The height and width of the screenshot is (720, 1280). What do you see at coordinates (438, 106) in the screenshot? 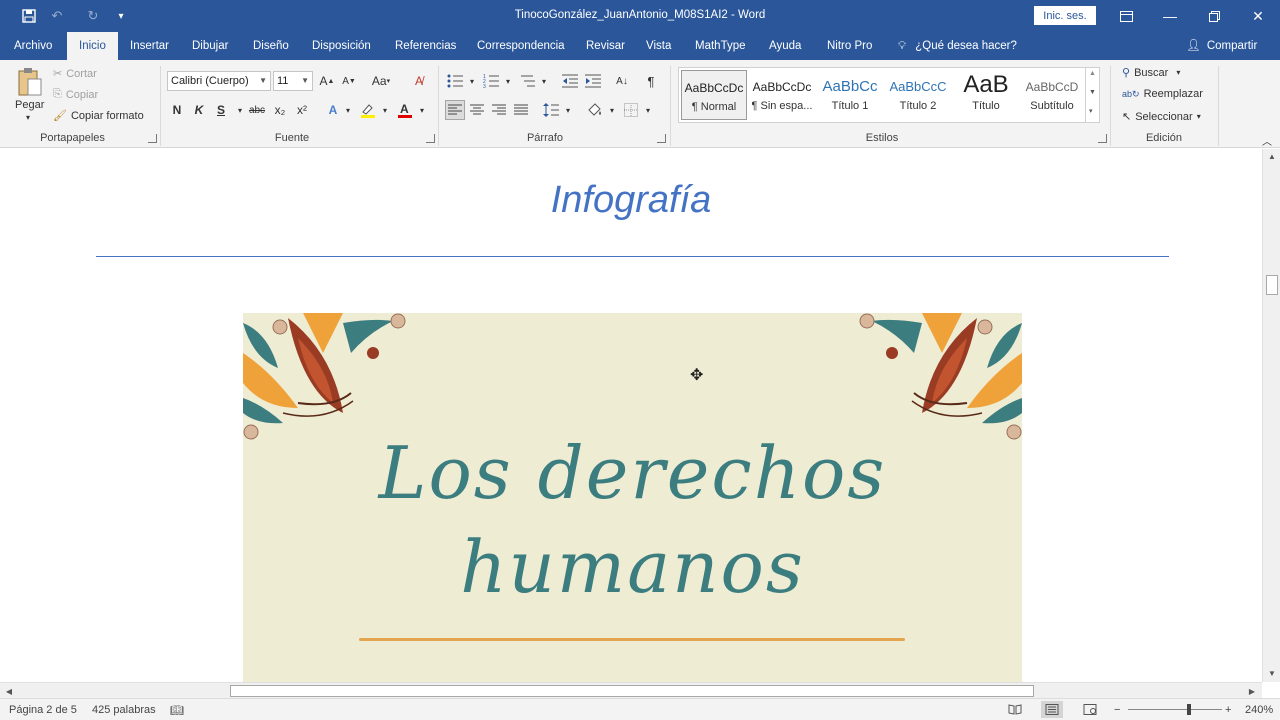
I see `group-separator` at bounding box center [438, 106].